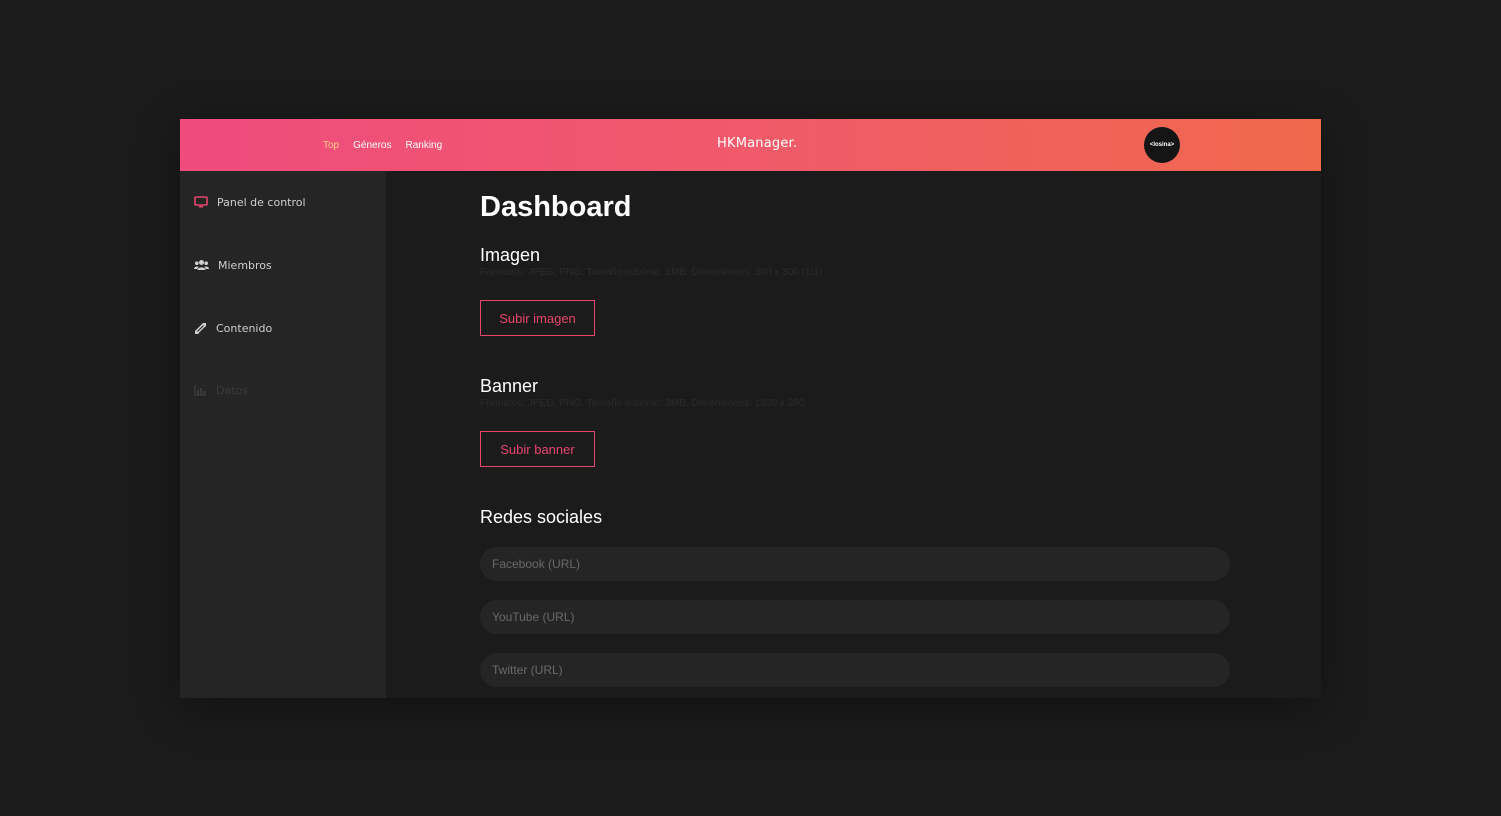 Image resolution: width=1501 pixels, height=816 pixels. Describe the element at coordinates (232, 390) in the screenshot. I see `sidebar-item-label: Datos` at that location.